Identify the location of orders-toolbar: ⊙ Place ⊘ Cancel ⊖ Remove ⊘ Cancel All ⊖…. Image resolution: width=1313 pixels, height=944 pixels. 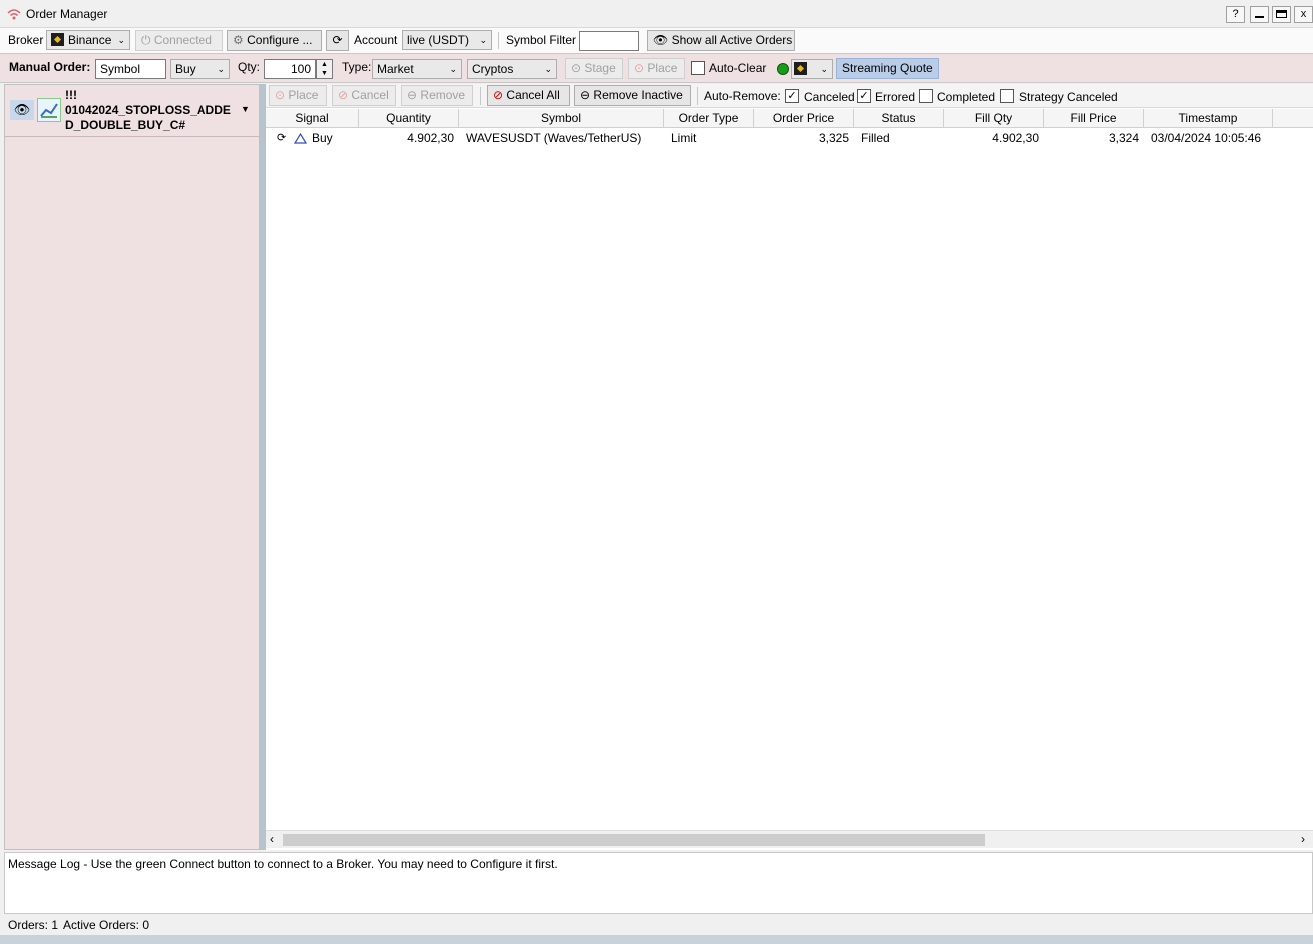
(789, 96).